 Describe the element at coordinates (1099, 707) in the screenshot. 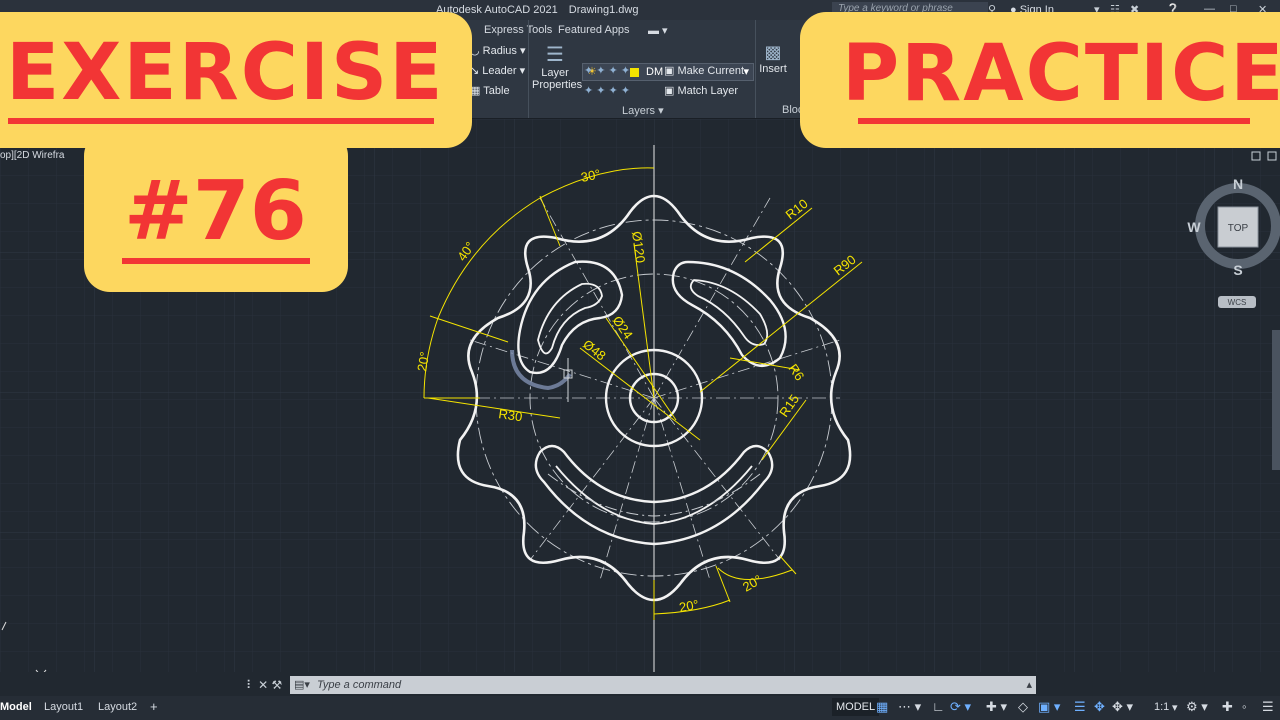

I see `annotation-visibility-icon: ✥` at that location.